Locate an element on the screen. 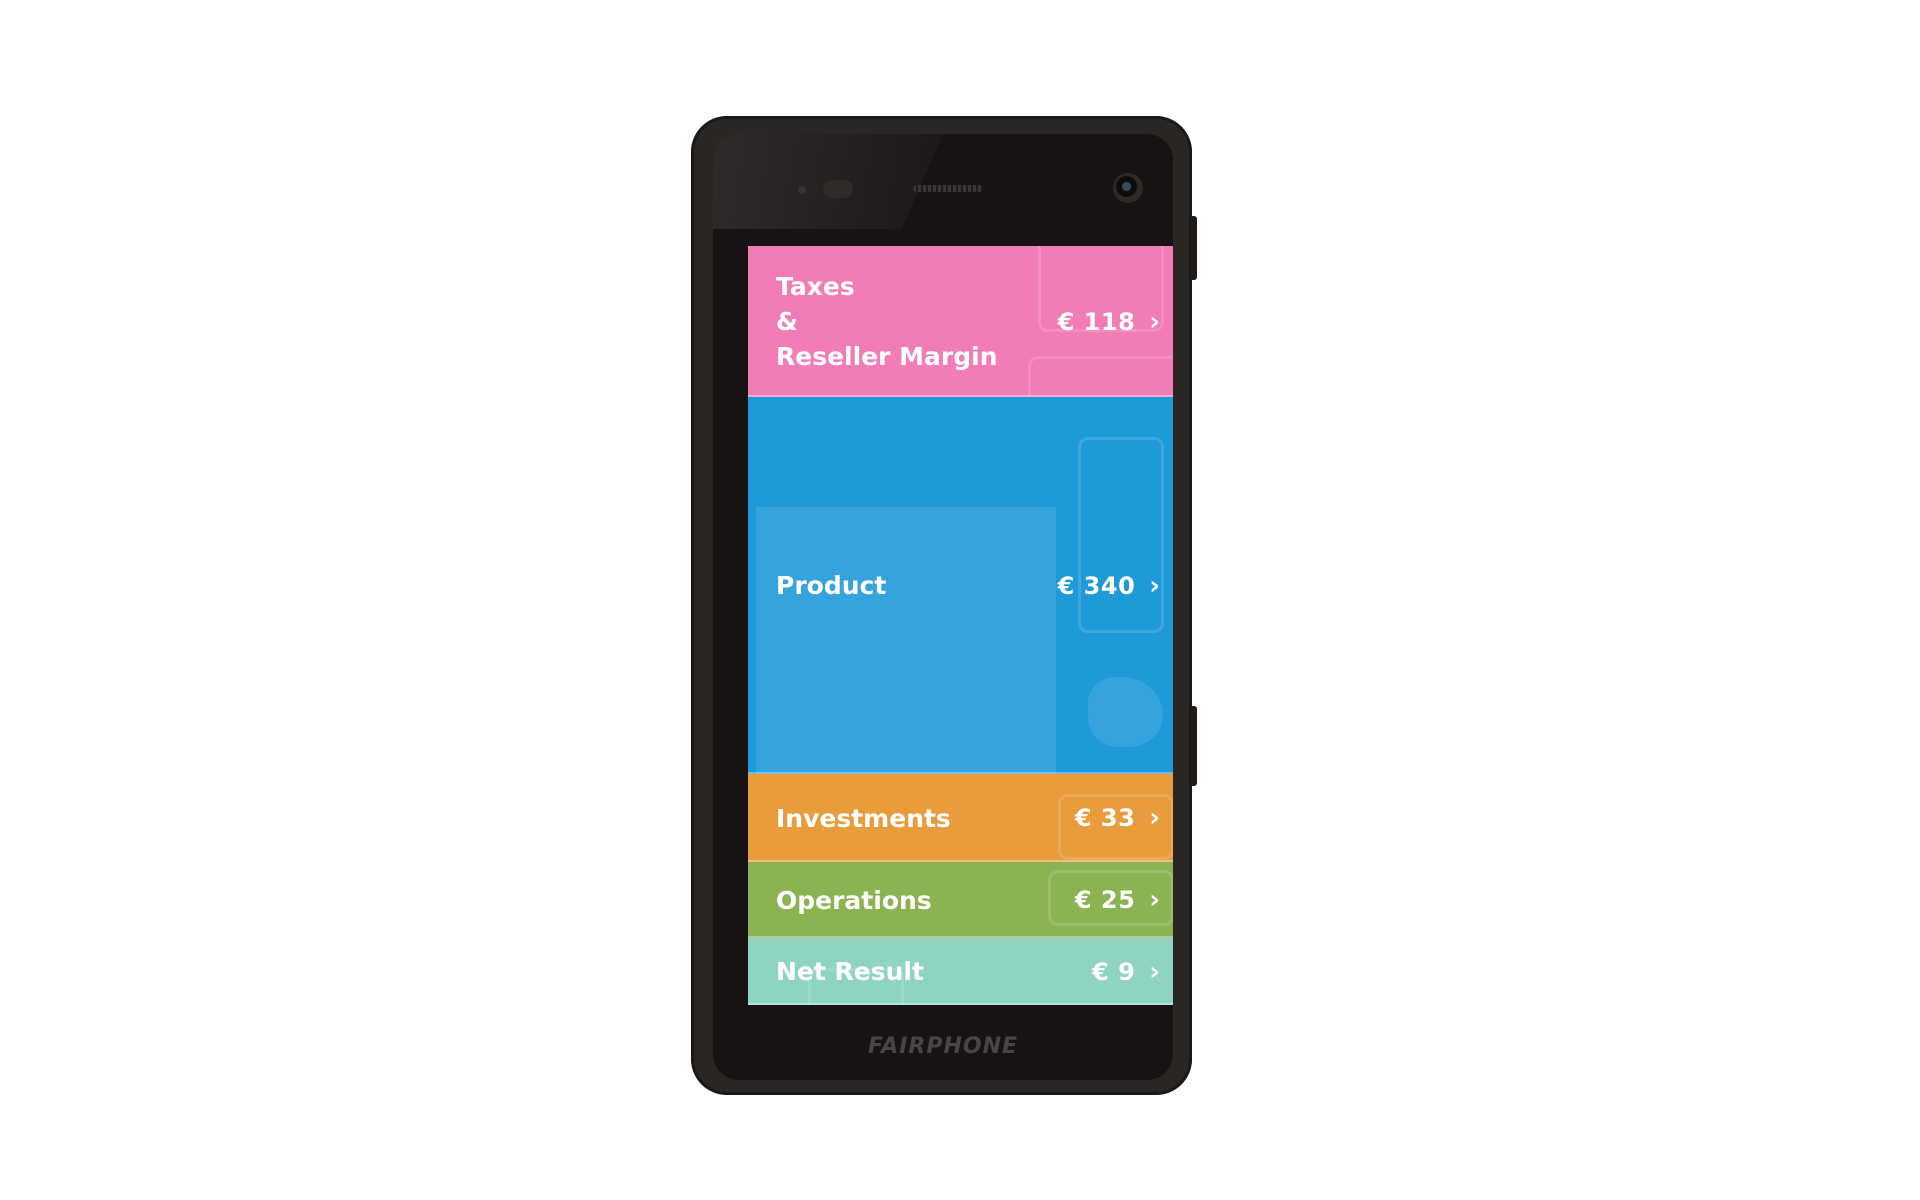  row-right: € 340 › is located at coordinates (1109, 586).